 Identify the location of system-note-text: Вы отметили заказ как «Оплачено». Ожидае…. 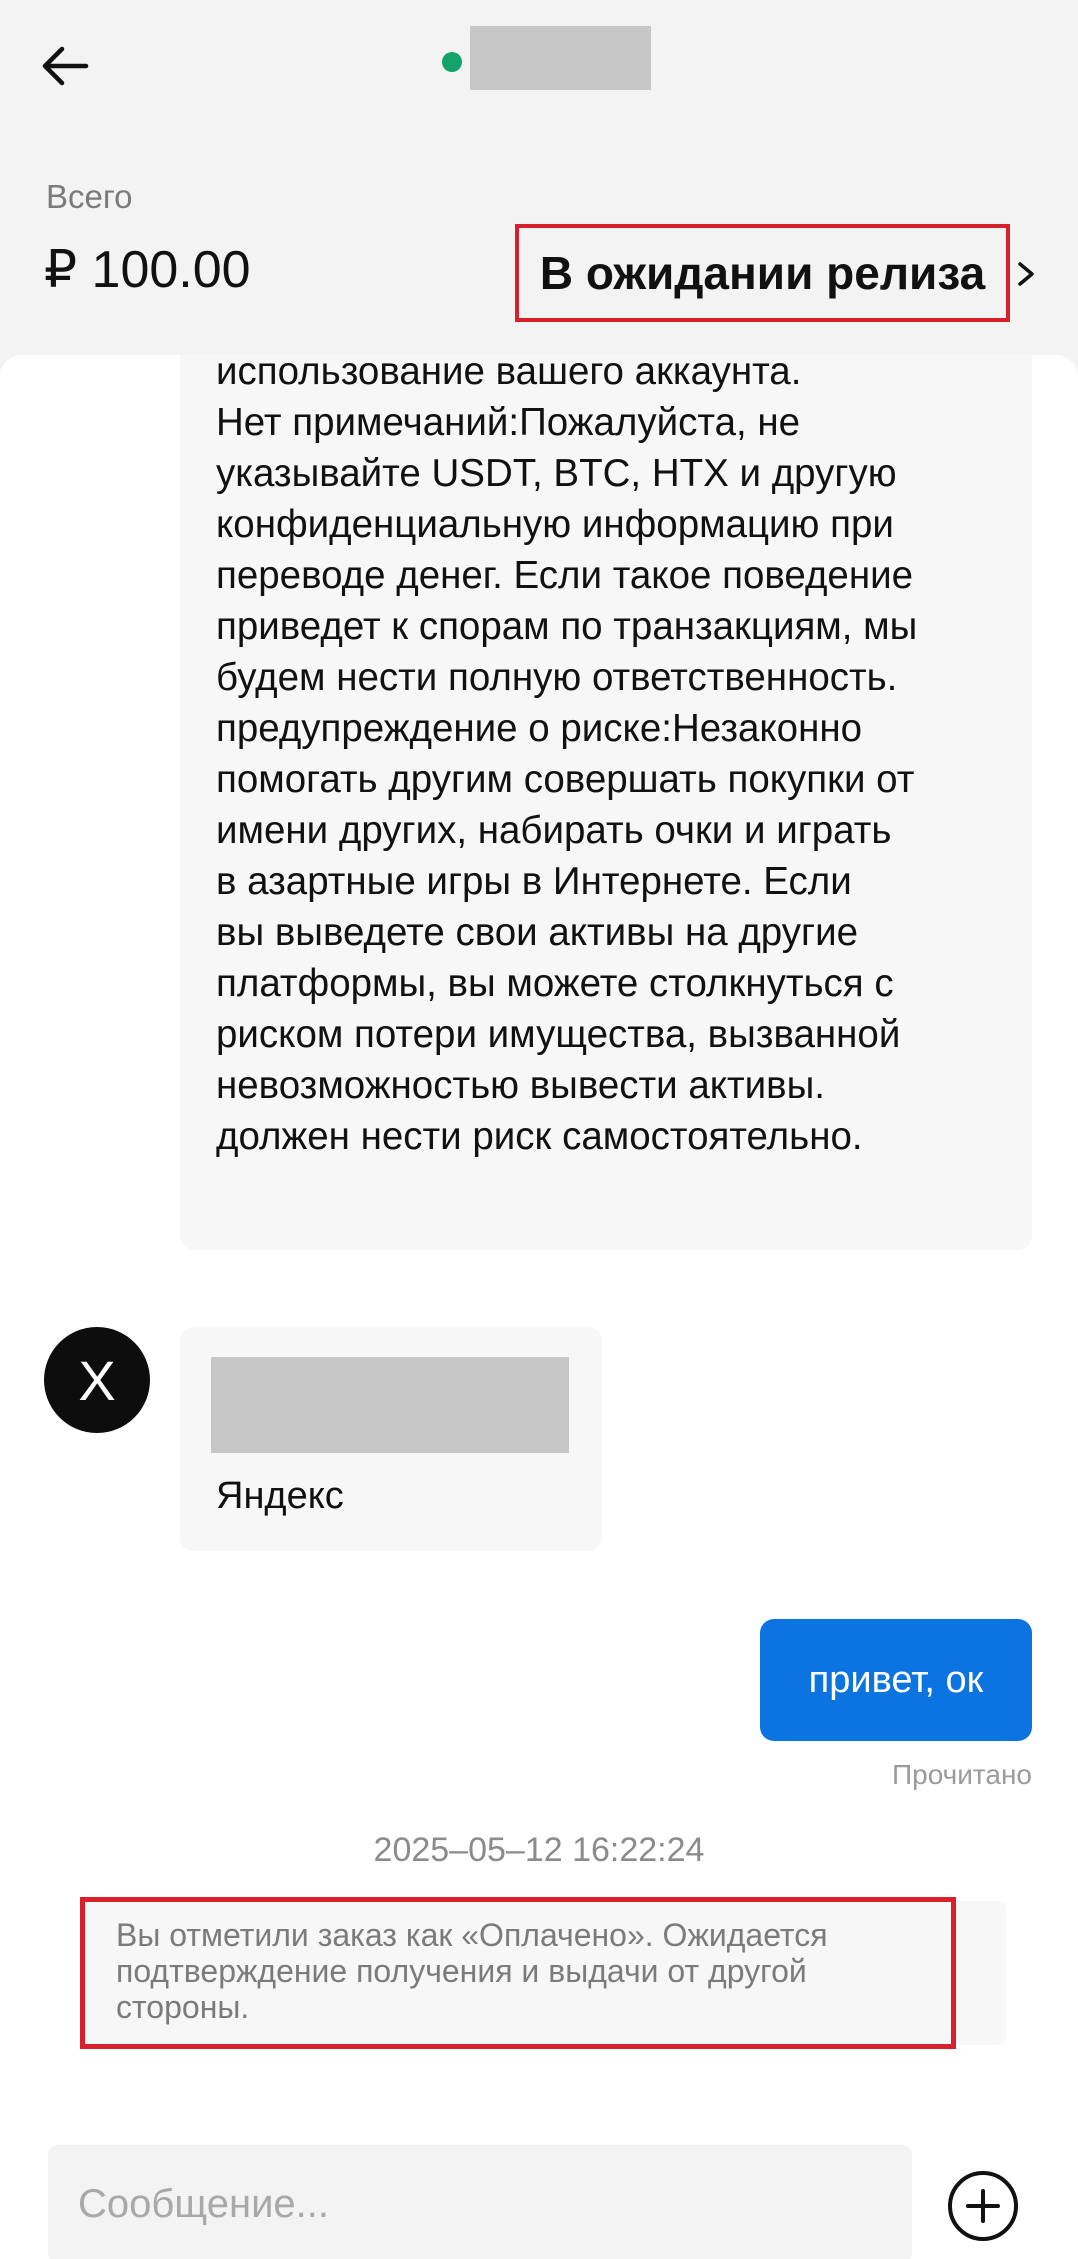
(472, 1971).